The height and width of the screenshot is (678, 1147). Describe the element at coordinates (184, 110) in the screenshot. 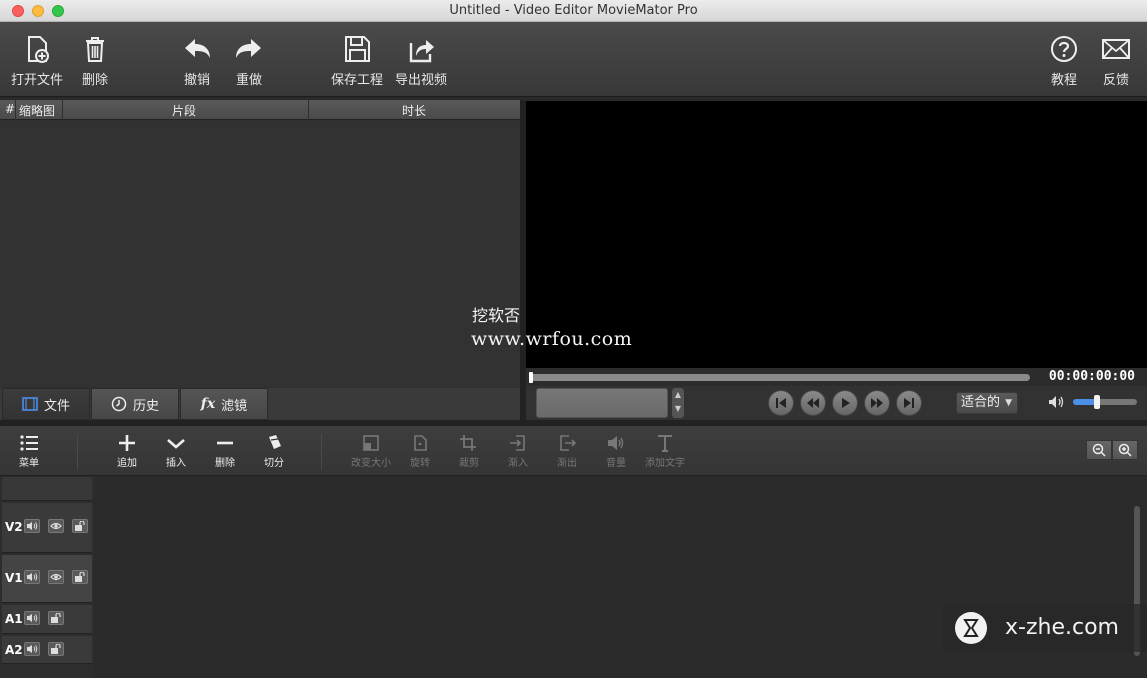

I see `column-clip: 片段` at that location.